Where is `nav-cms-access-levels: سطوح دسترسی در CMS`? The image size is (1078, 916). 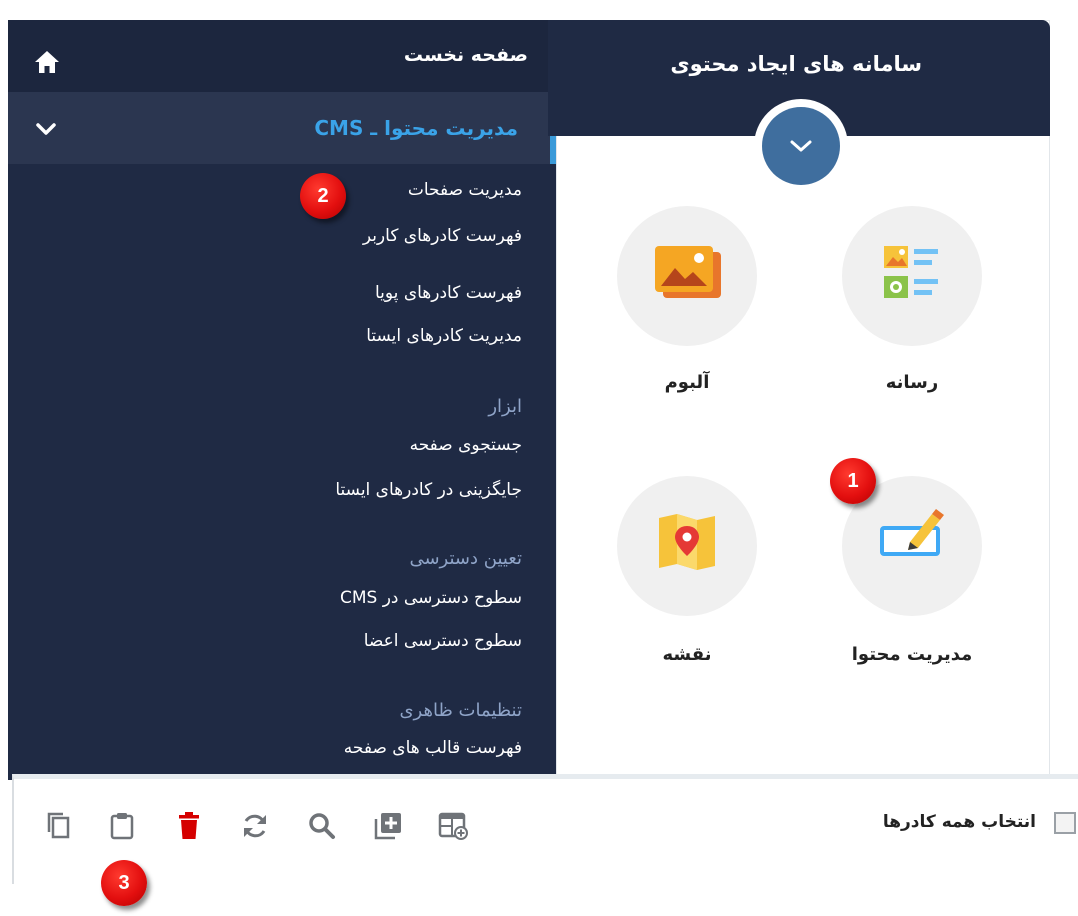
nav-cms-access-levels: سطوح دسترسی در CMS is located at coordinates (431, 598).